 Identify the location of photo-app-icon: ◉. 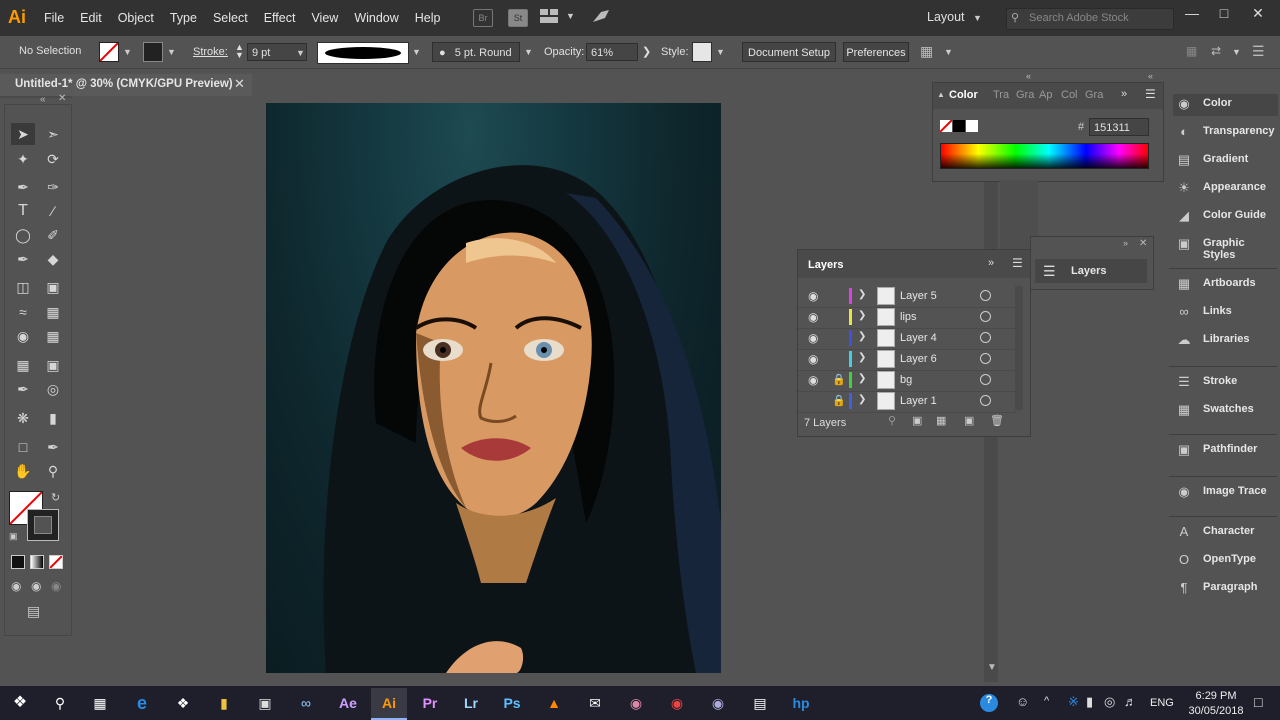
(636, 703).